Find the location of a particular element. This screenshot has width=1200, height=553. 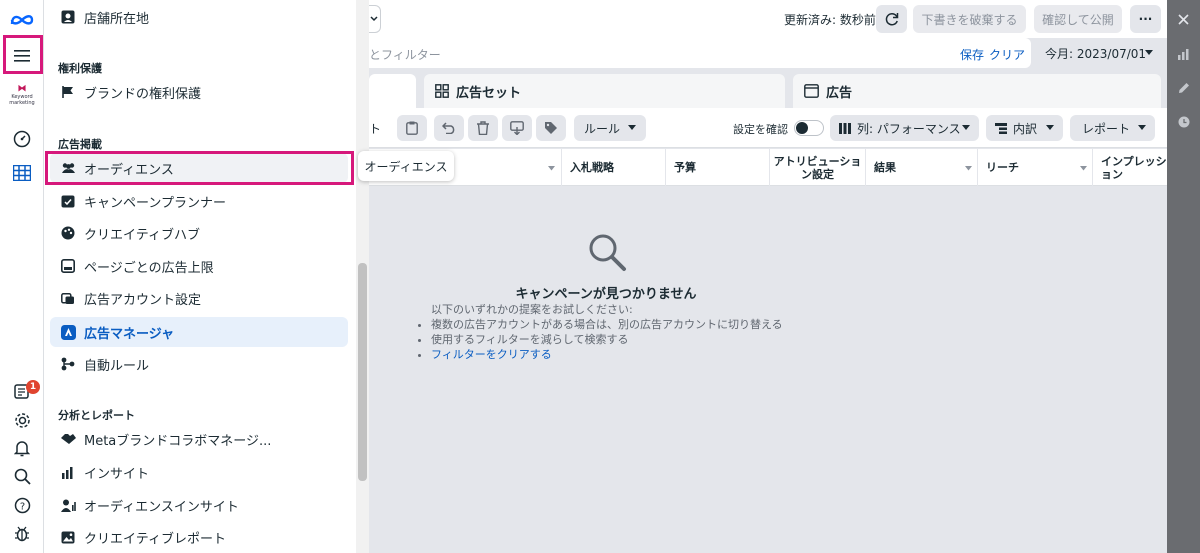

check-settings-toggle is located at coordinates (809, 128).